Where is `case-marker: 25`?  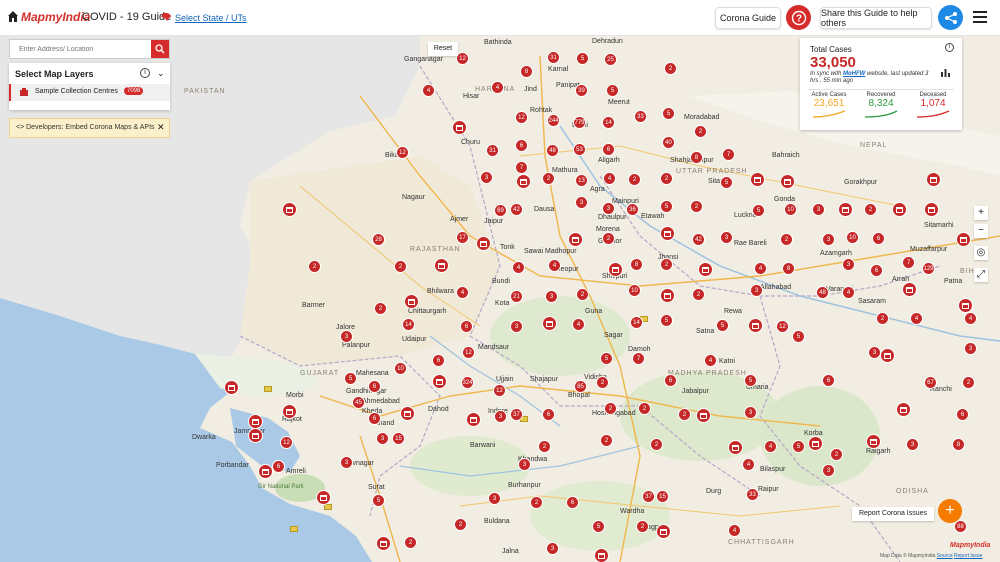
case-marker: 25 is located at coordinates (610, 59).